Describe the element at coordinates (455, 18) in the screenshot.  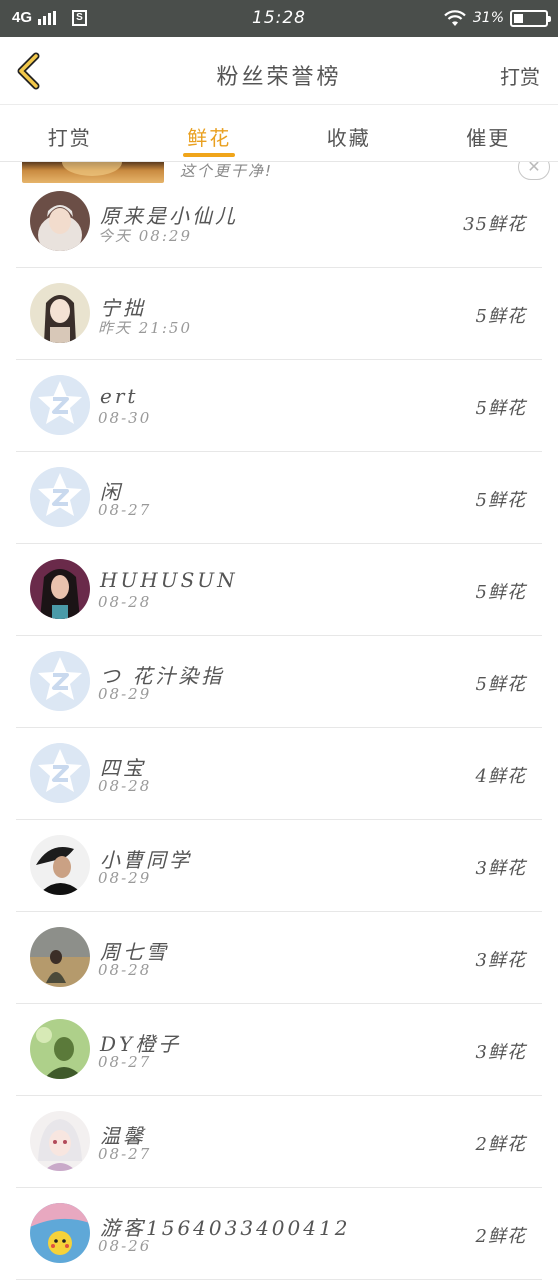
I see `wifi-icon` at that location.